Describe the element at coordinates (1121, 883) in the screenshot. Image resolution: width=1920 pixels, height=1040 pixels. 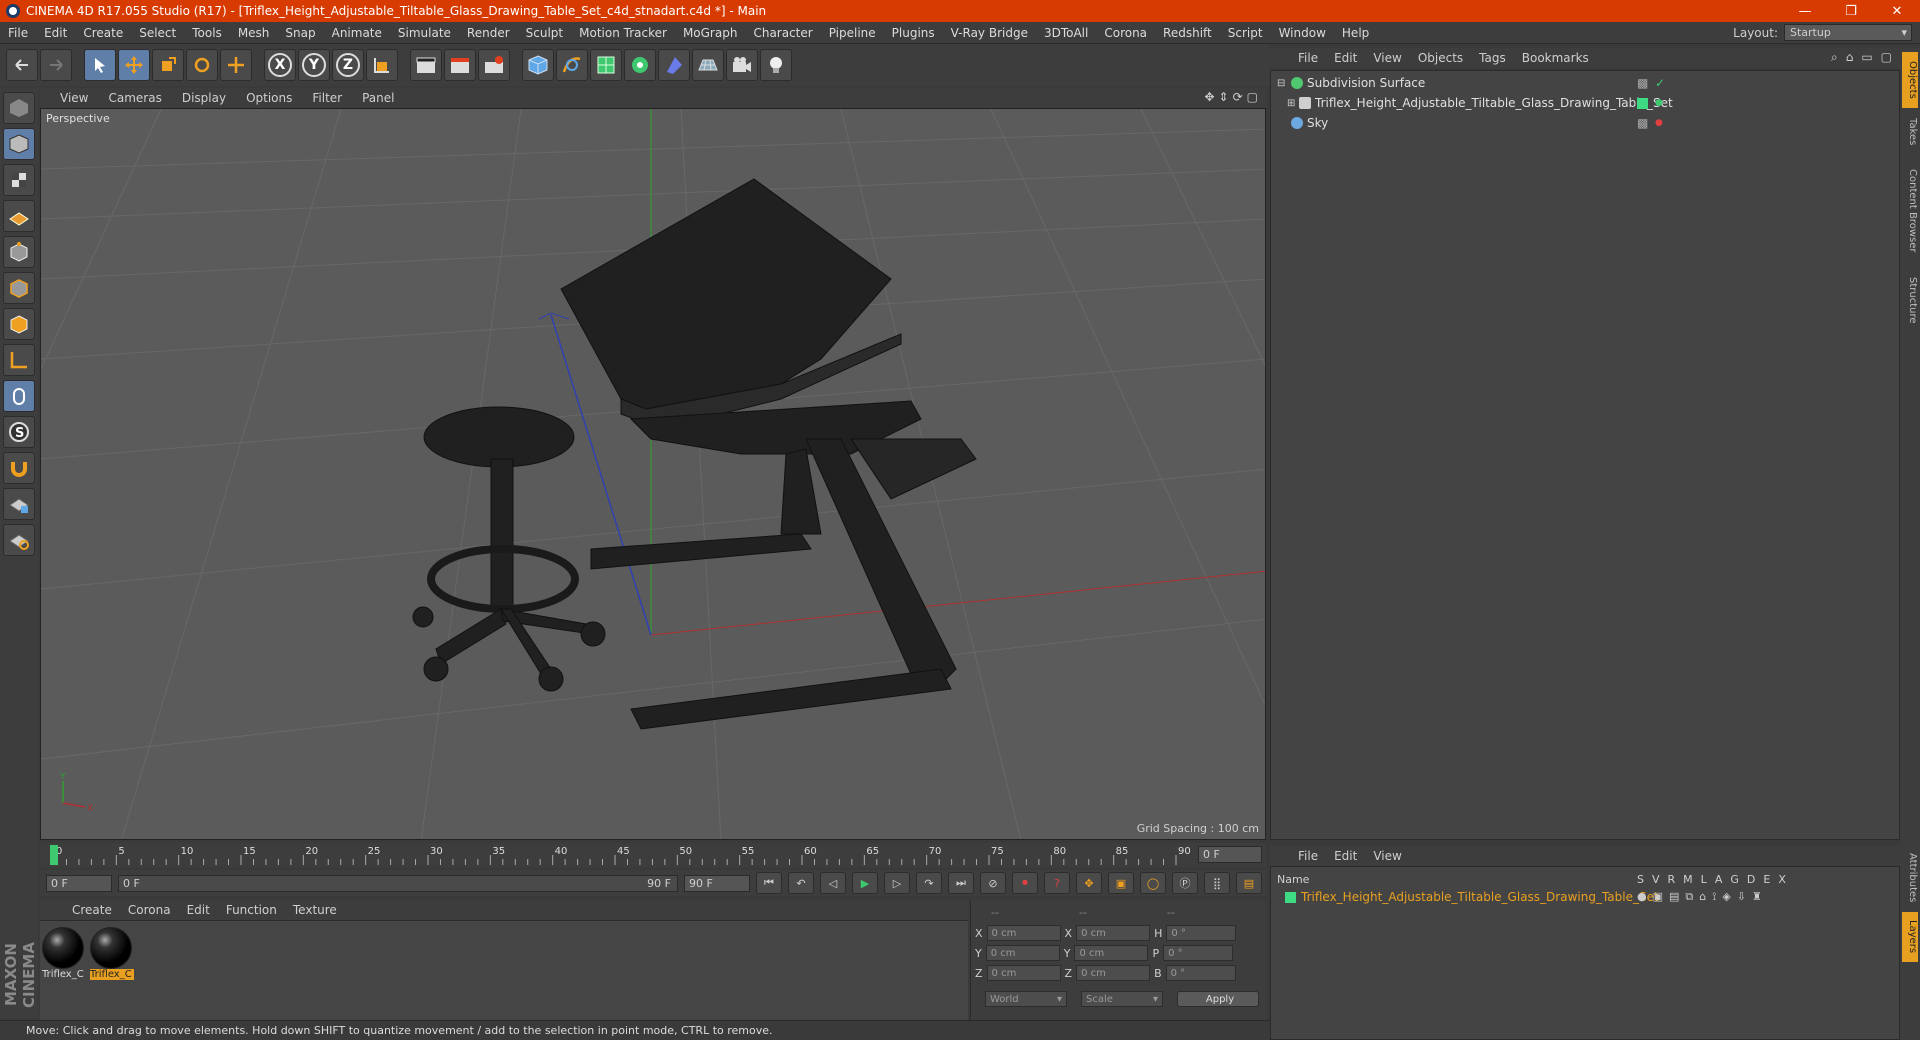
I see `key-scale-button: ▣` at that location.